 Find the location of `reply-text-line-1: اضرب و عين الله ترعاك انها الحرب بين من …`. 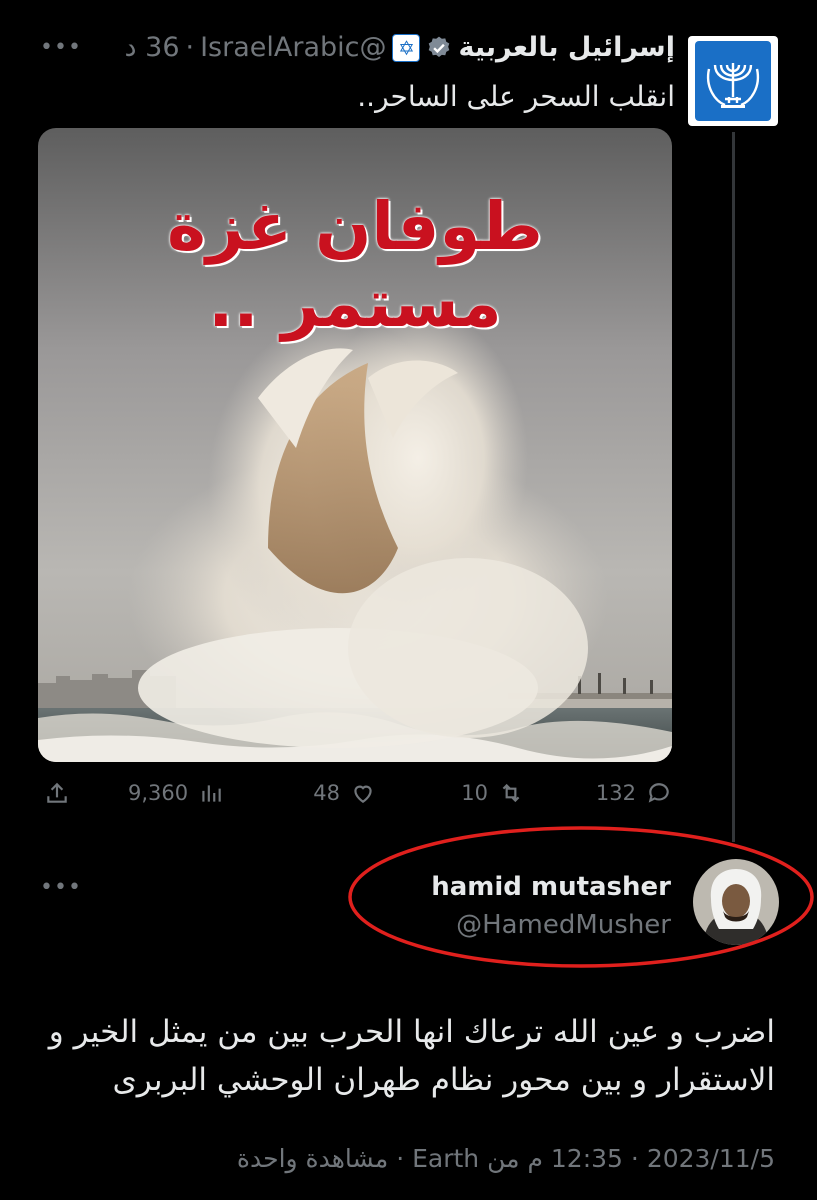

reply-text-line-1: اضرب و عين الله ترعاك انها الحرب بين من … is located at coordinates (411, 1032).